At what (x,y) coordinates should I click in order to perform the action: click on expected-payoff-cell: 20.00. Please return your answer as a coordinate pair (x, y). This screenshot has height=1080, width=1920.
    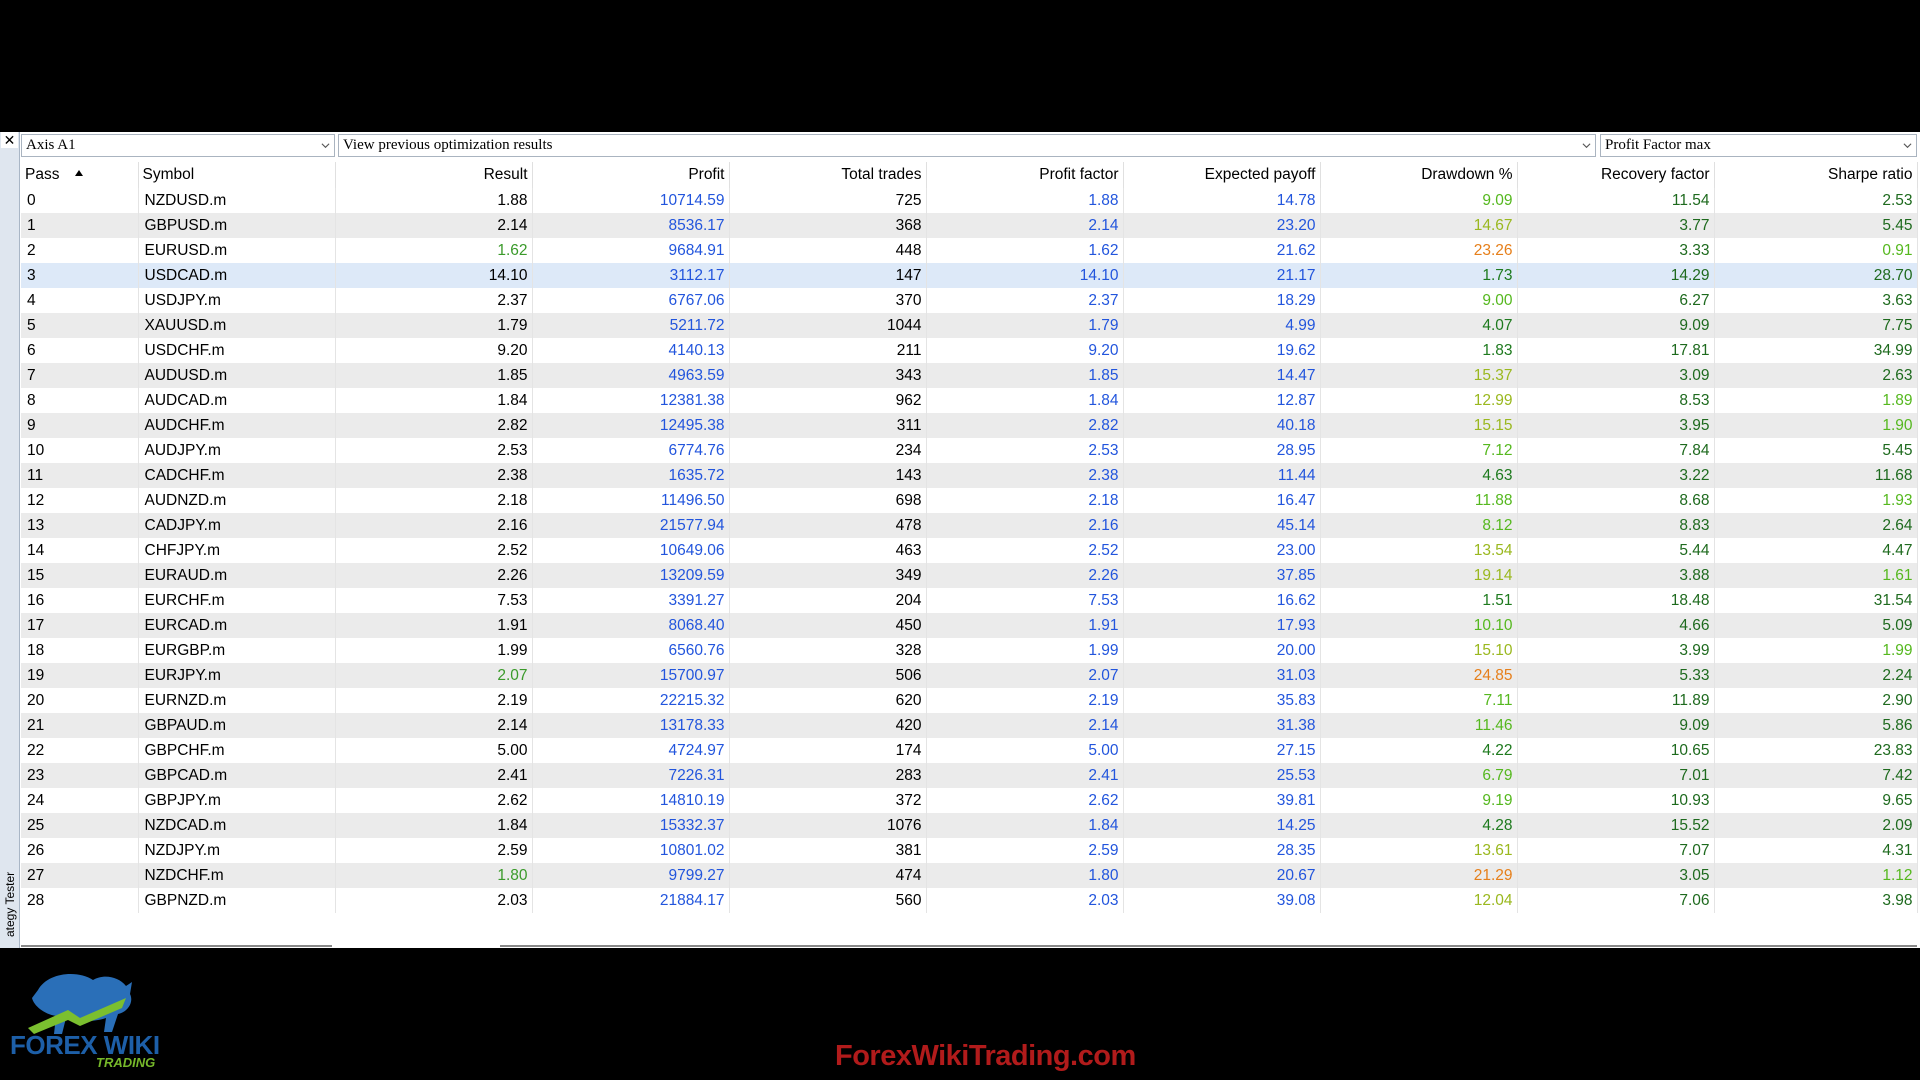
    Looking at the image, I should click on (1222, 650).